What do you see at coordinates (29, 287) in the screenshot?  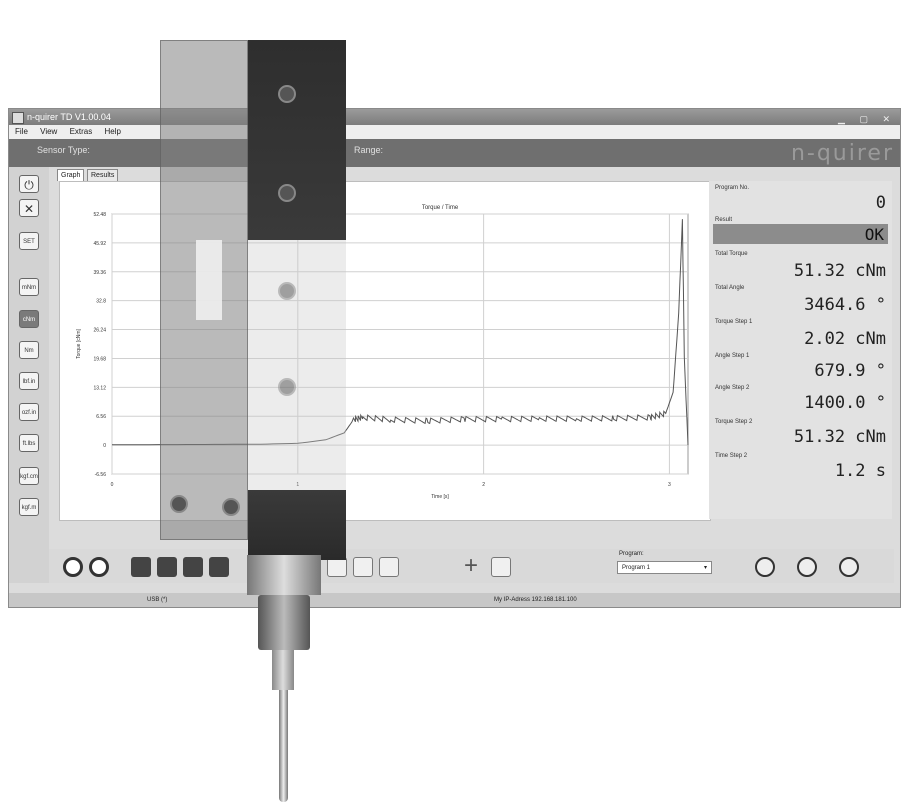 I see `unit-mnm-button: mNm` at bounding box center [29, 287].